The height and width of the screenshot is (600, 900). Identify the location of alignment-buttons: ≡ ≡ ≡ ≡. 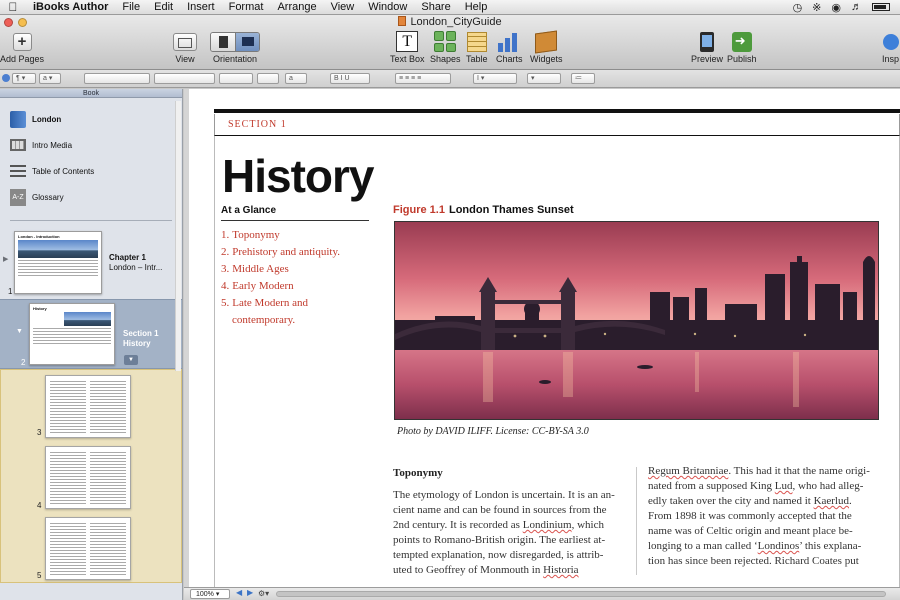
(423, 78).